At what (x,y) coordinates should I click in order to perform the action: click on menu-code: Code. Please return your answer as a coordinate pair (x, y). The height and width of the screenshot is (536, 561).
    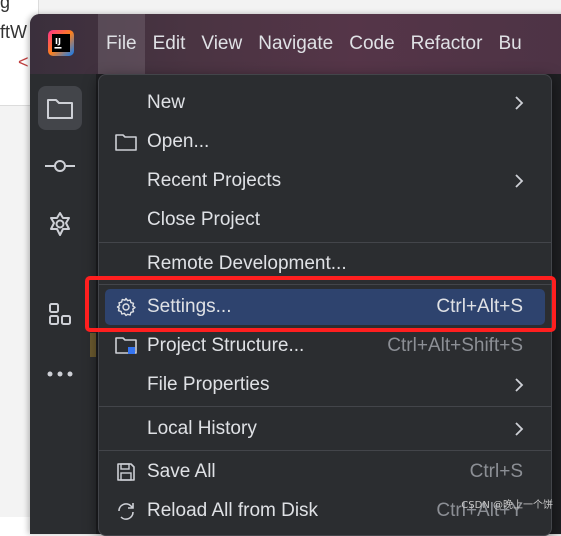
    Looking at the image, I should click on (371, 44).